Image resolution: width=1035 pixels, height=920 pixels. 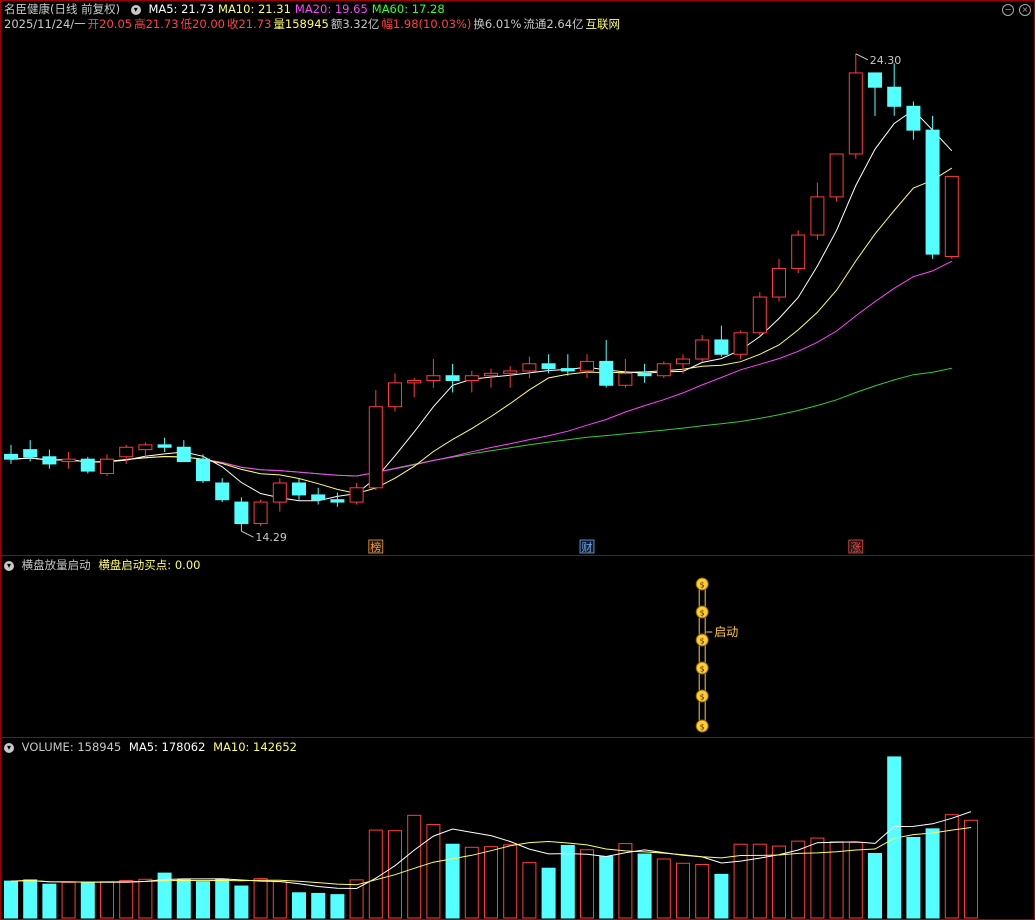 What do you see at coordinates (56, 565) in the screenshot?
I see `indicator-title: 横盘放量启动` at bounding box center [56, 565].